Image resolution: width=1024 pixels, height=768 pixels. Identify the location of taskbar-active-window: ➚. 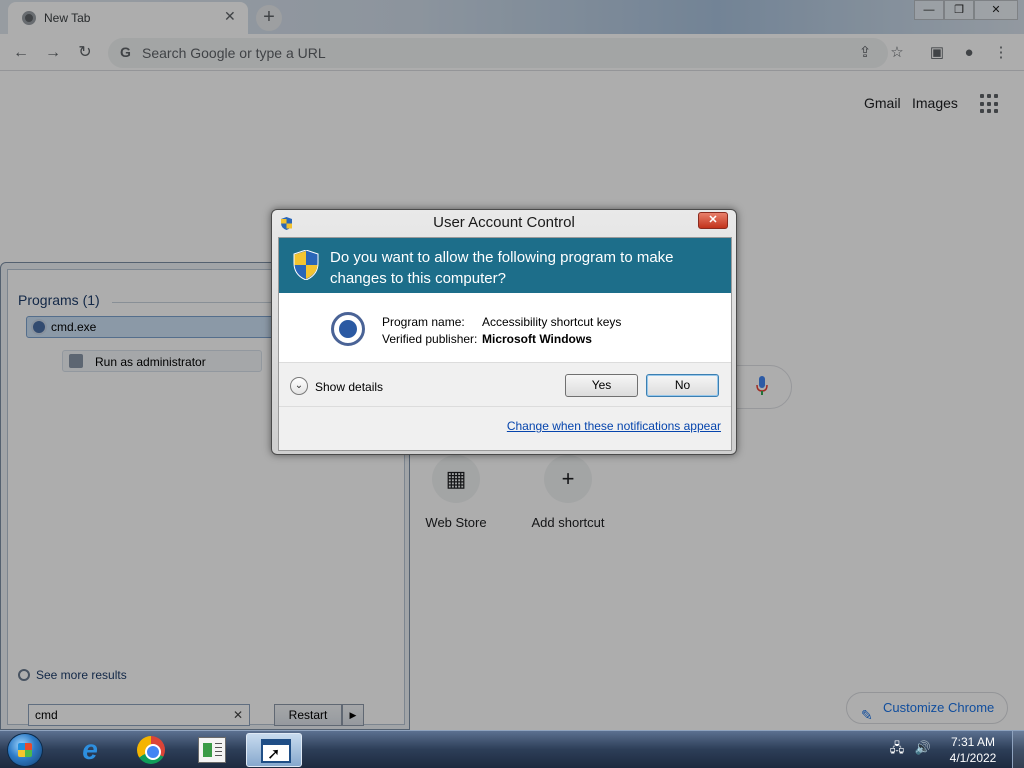
(274, 750).